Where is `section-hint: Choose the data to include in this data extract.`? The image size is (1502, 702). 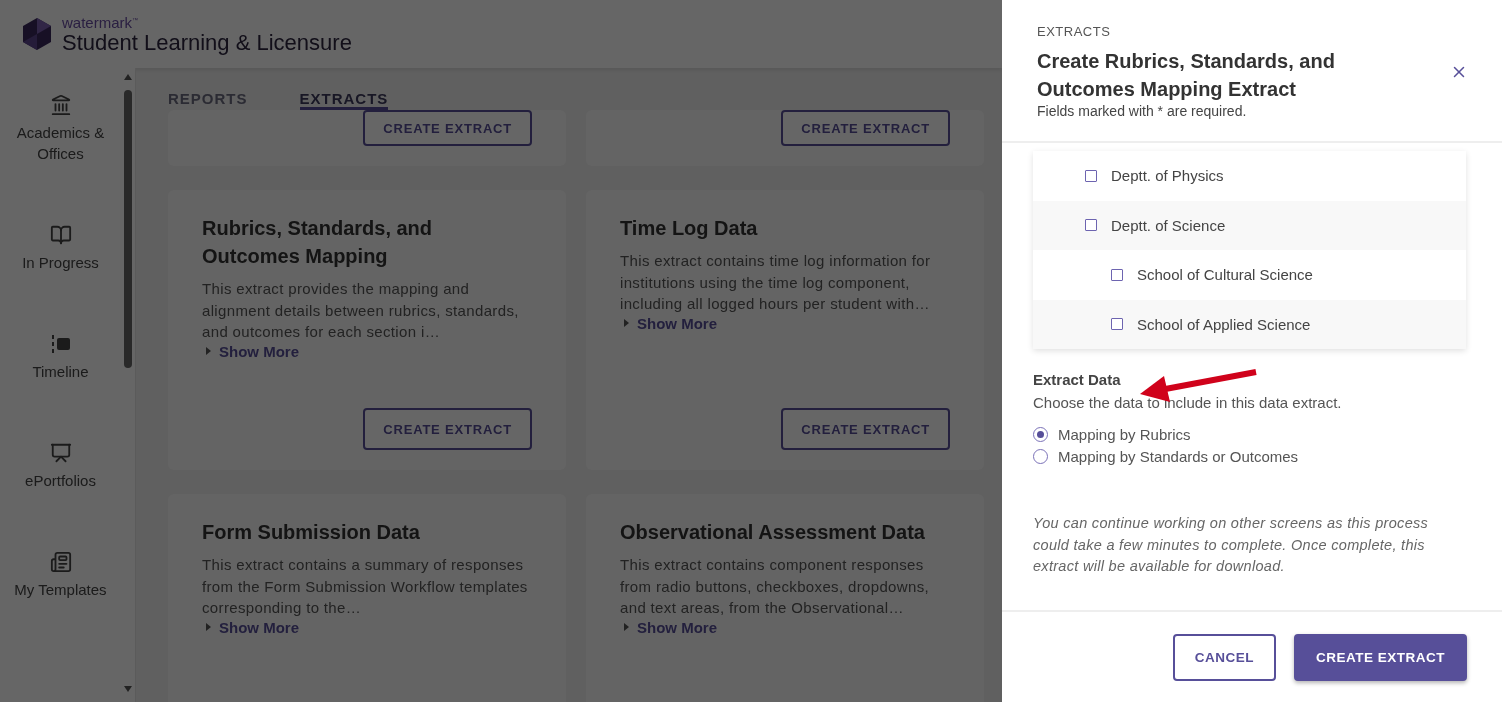
section-hint: Choose the data to include in this data extract. is located at coordinates (1188, 402).